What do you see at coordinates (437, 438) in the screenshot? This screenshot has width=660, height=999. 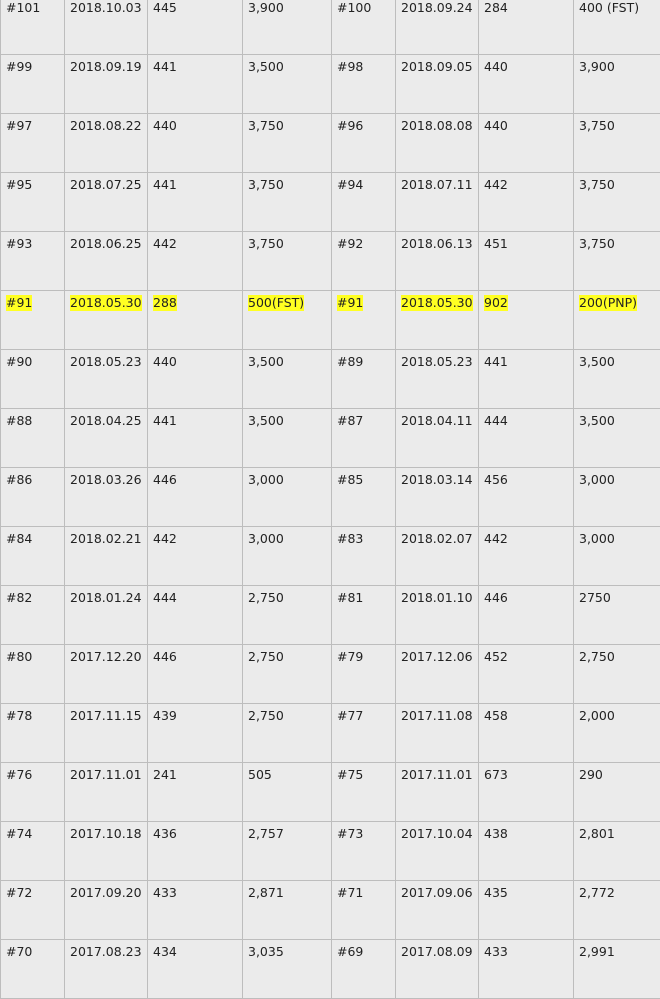 I see `table-cell: 2018.04.11` at bounding box center [437, 438].